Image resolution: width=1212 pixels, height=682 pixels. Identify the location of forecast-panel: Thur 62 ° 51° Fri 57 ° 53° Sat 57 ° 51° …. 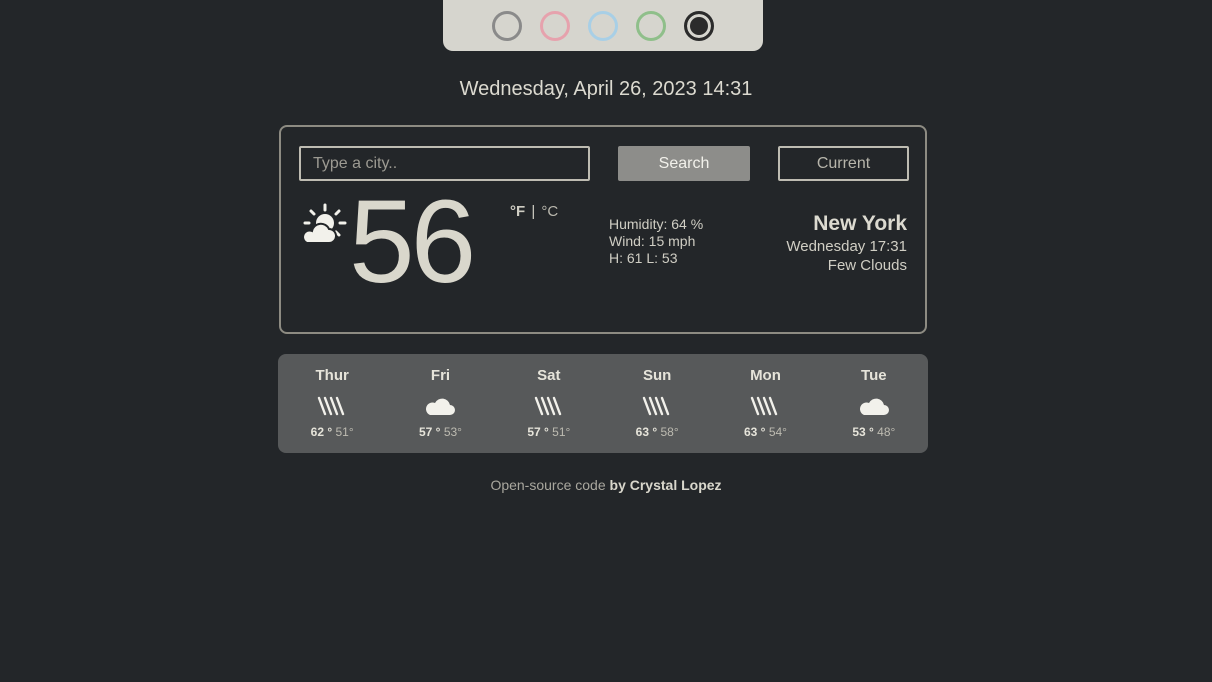
(603, 403).